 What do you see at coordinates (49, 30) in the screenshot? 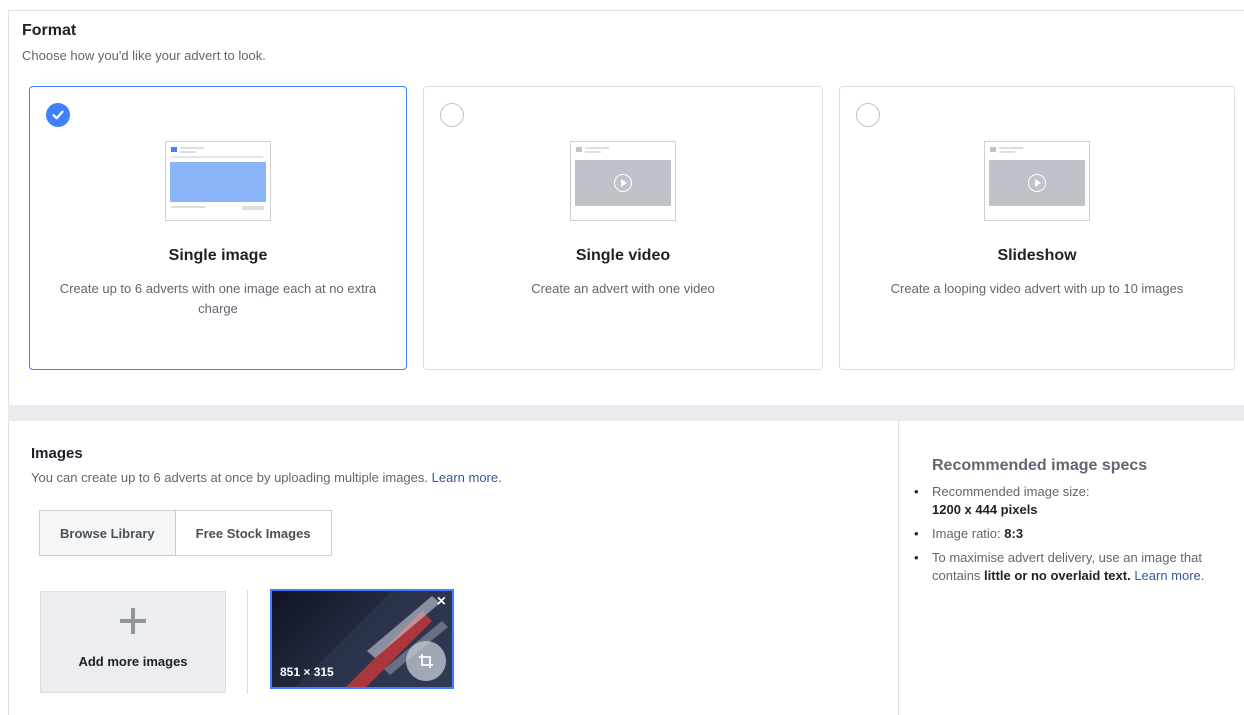
I see `format-title: Format` at bounding box center [49, 30].